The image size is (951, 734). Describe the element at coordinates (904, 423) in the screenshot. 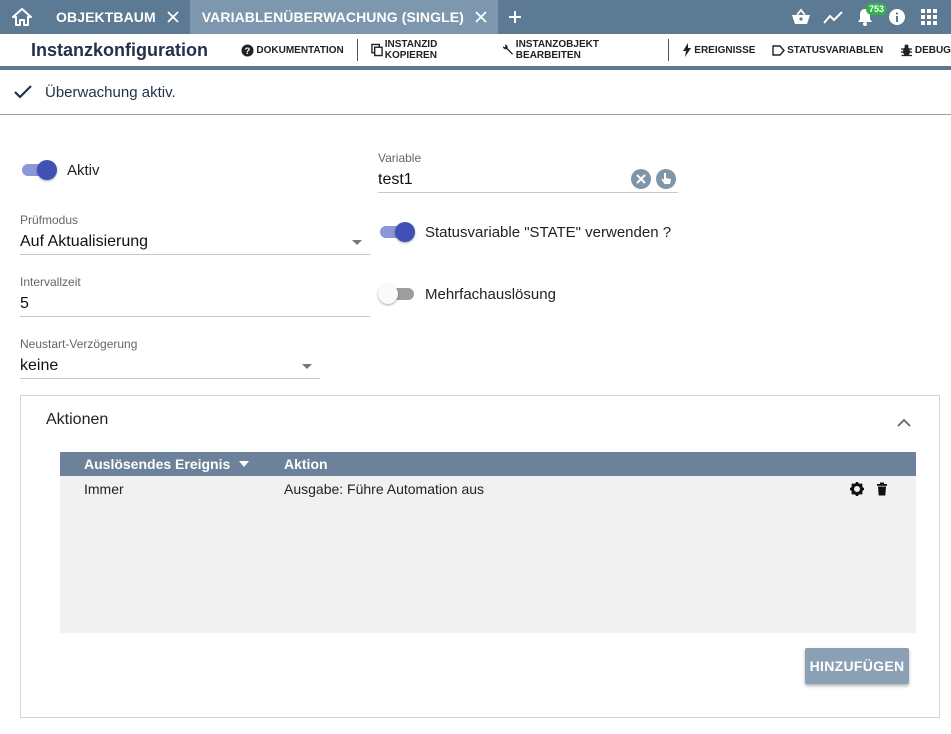

I see `collapse-chevron-icon` at that location.